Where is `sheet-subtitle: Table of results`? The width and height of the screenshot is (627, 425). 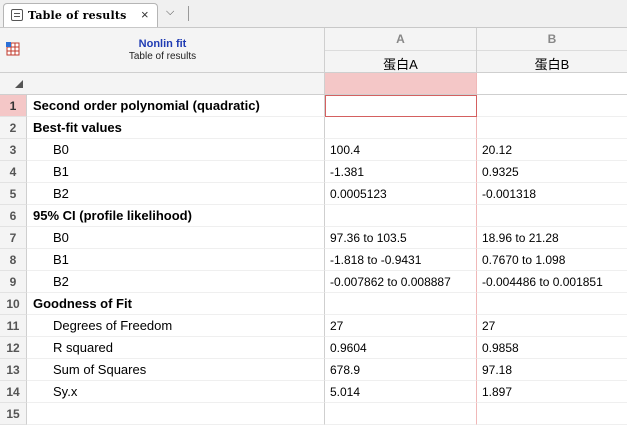 sheet-subtitle: Table of results is located at coordinates (162, 56).